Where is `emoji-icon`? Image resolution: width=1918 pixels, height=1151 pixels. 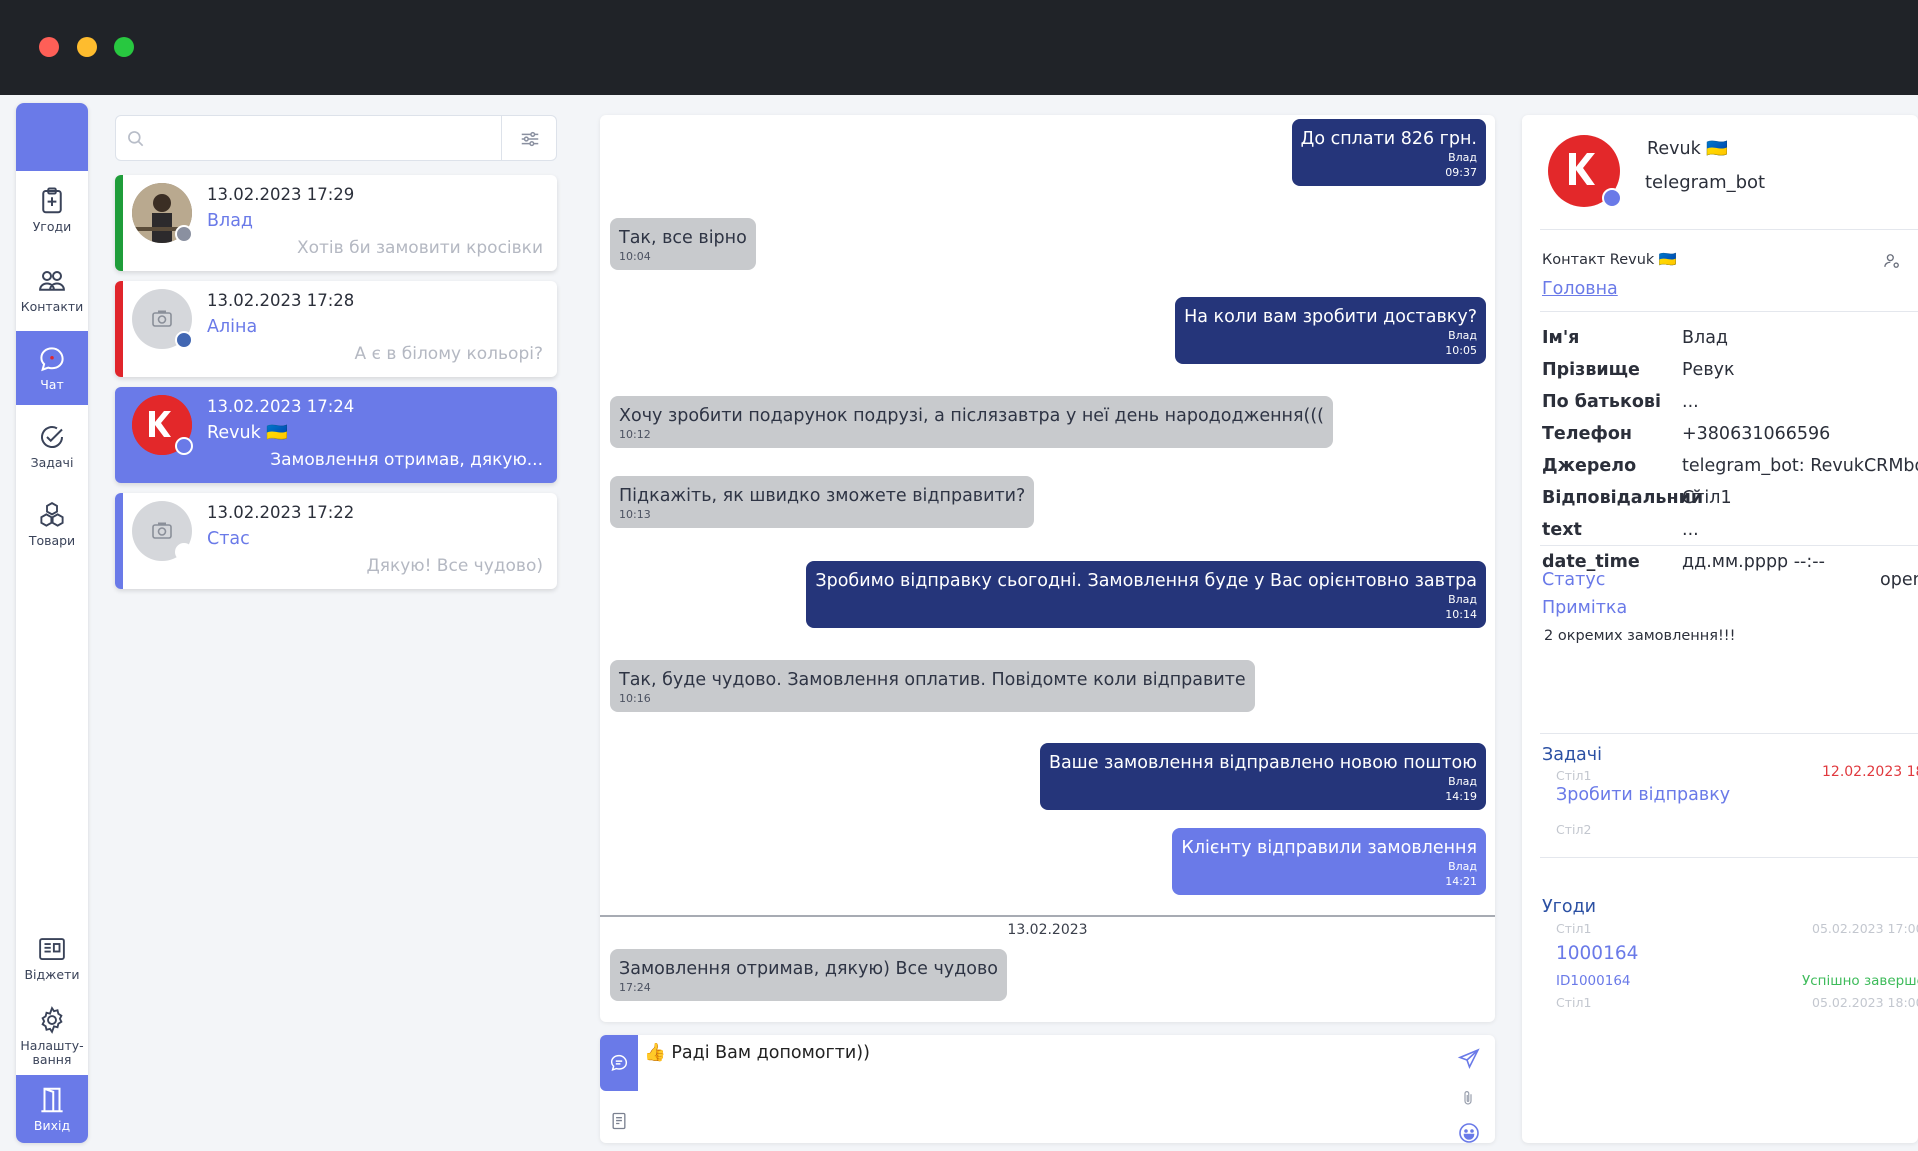 emoji-icon is located at coordinates (1469, 1133).